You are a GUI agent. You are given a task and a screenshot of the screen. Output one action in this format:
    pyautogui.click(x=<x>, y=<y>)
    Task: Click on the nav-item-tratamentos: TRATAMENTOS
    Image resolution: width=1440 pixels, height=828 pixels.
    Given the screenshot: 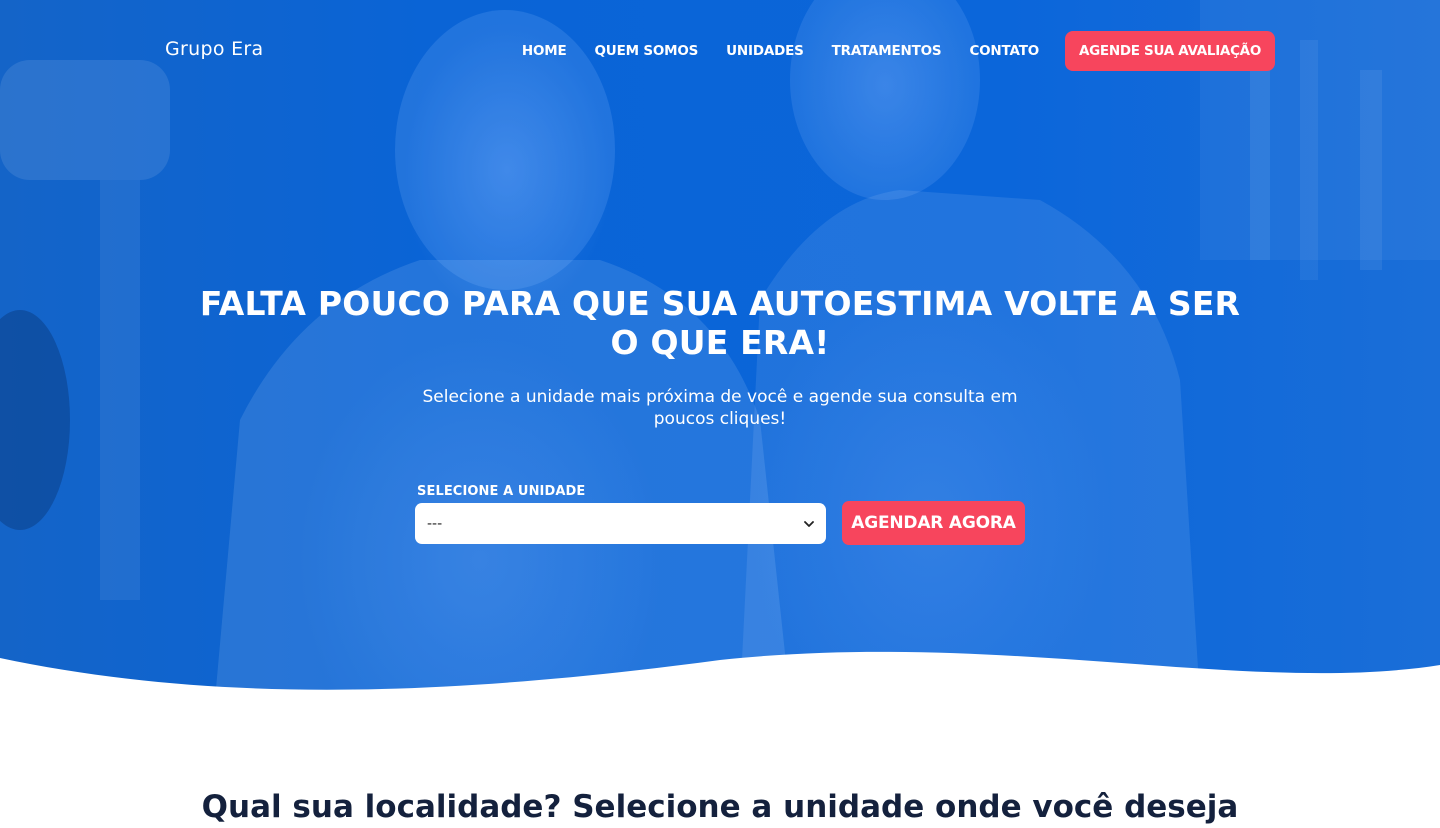 What is the action you would take?
    pyautogui.click(x=887, y=51)
    